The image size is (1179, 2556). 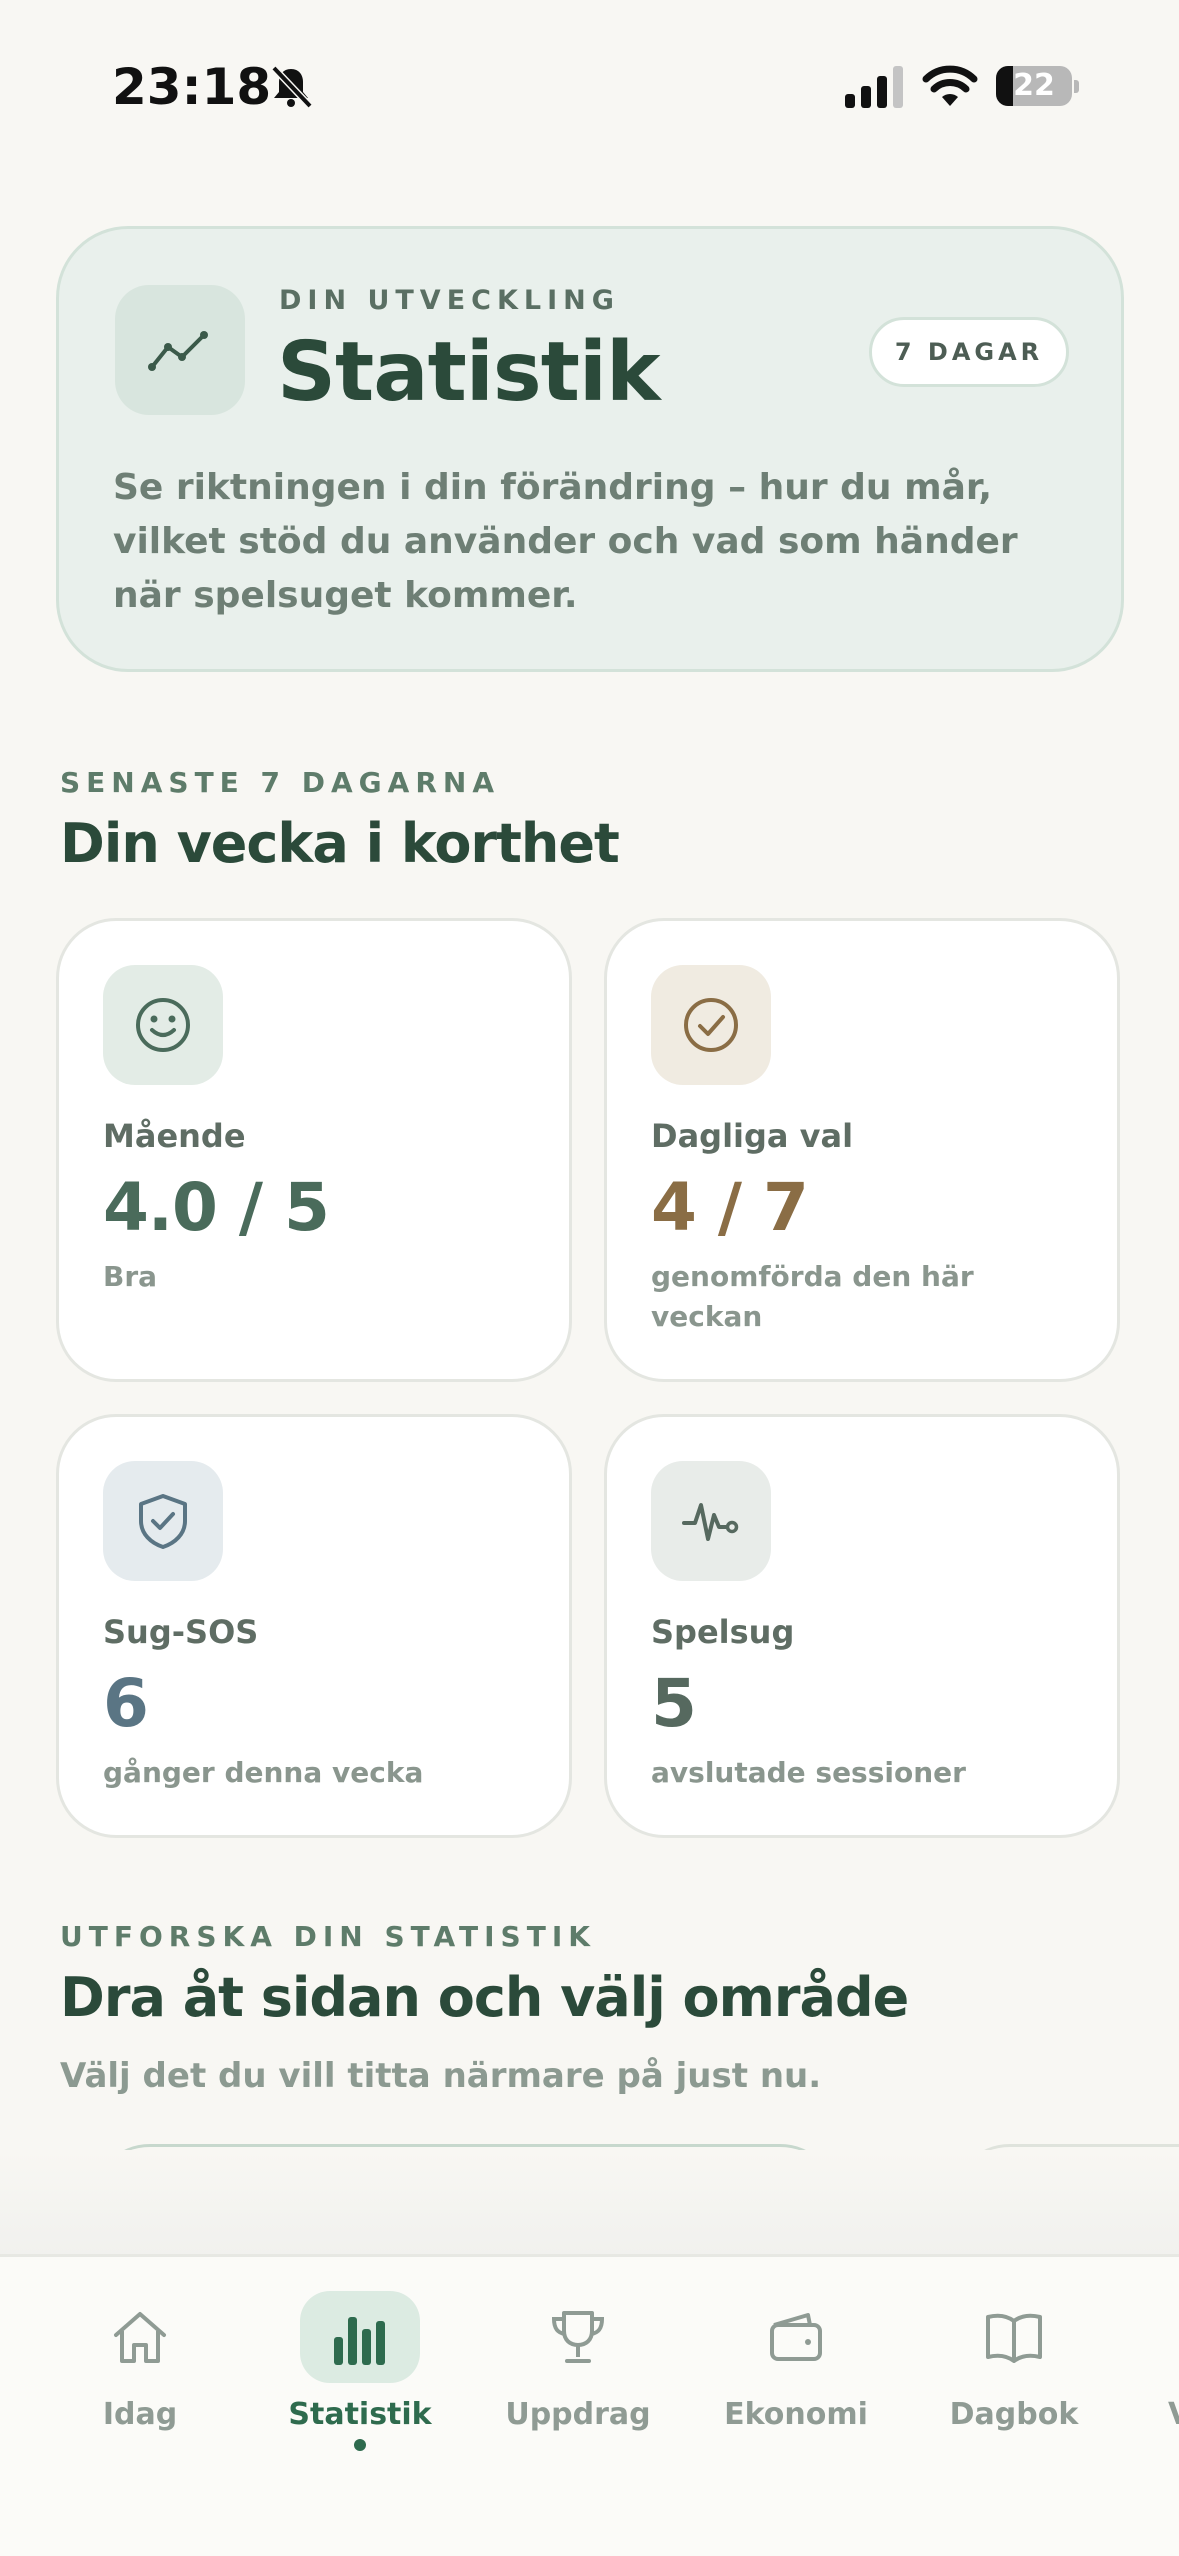 What do you see at coordinates (126, 1703) in the screenshot?
I see `card-value: 6` at bounding box center [126, 1703].